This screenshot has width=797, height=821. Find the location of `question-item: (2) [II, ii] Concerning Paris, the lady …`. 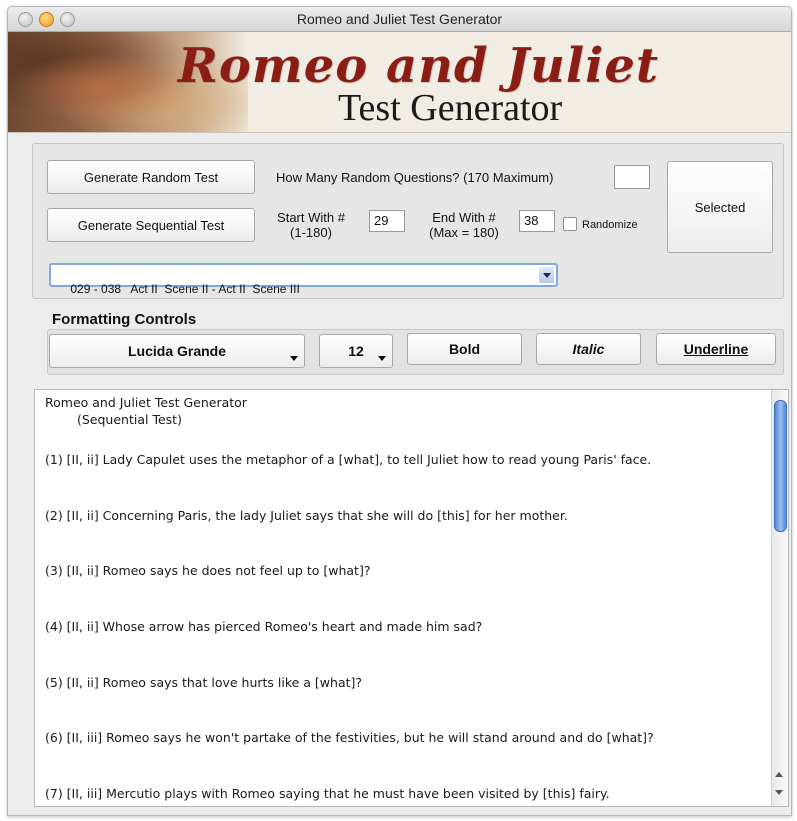

question-item: (2) [II, ii] Concerning Paris, the lady … is located at coordinates (306, 515).